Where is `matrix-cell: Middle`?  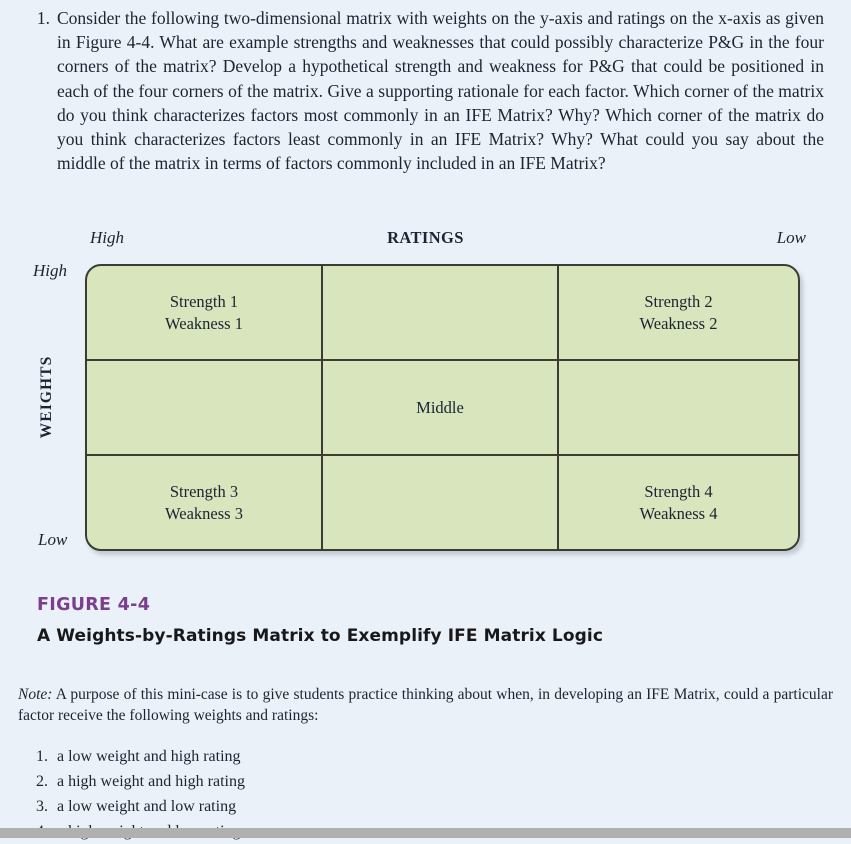
matrix-cell: Middle is located at coordinates (441, 408).